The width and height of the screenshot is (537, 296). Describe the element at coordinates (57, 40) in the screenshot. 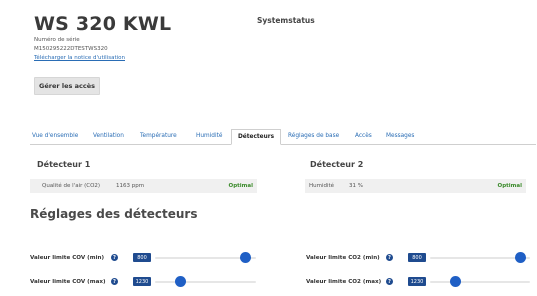

I see `serial-number-label: Numéro de série` at that location.